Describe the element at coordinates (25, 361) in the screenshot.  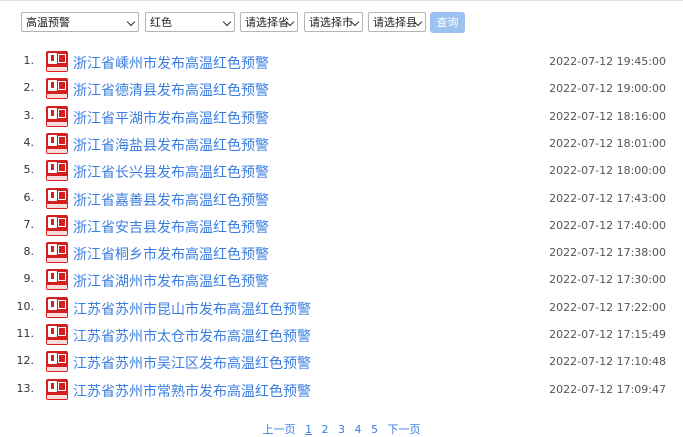
I see `item-number: 12.` at that location.